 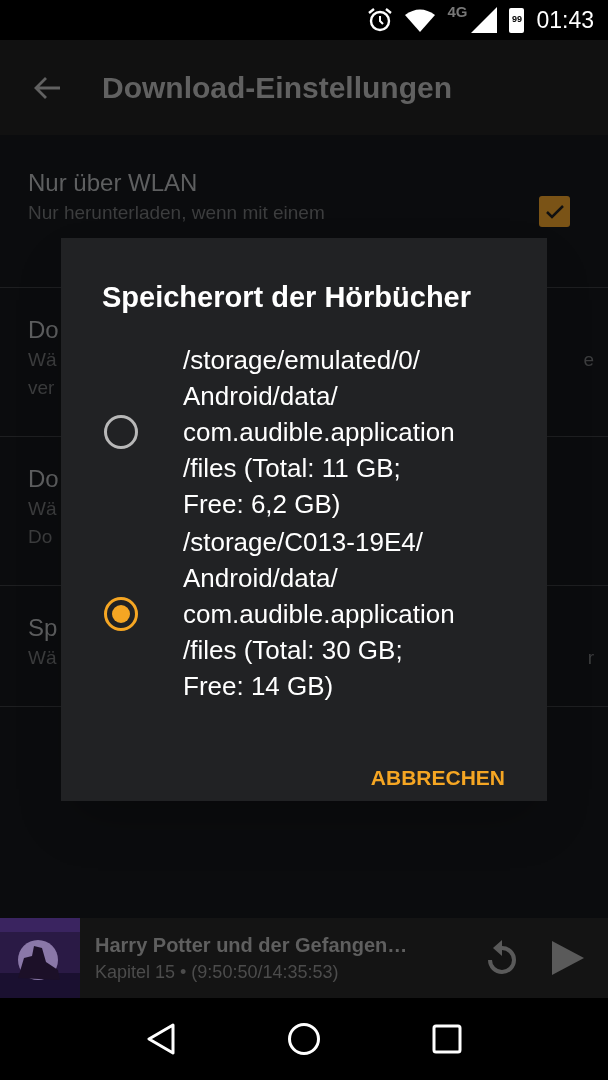 I want to click on circle-icon, so click(x=304, y=1039).